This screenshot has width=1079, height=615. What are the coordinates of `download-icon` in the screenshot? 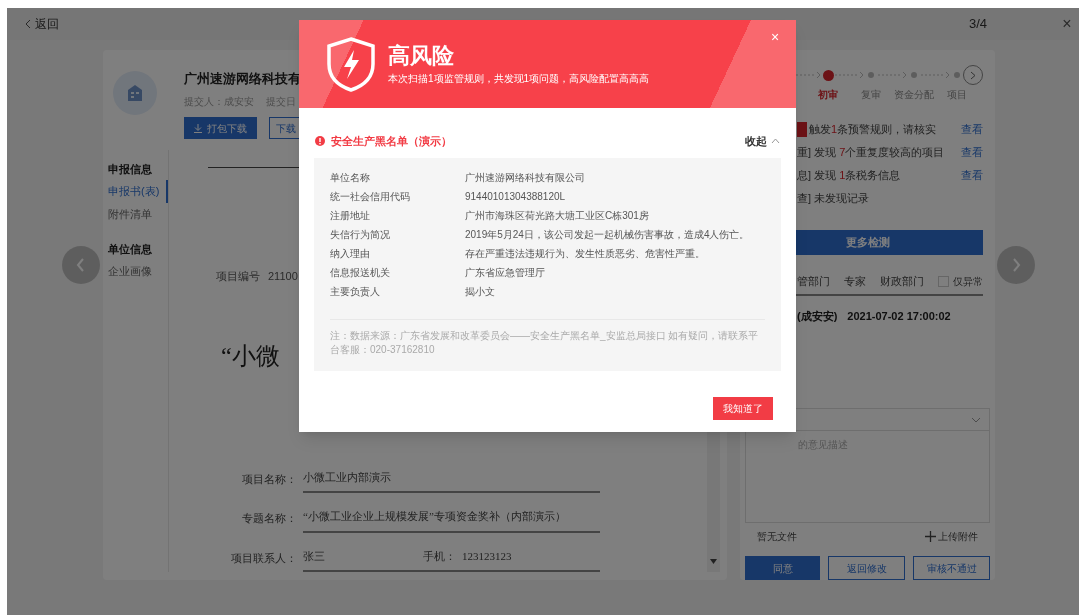 It's located at (198, 128).